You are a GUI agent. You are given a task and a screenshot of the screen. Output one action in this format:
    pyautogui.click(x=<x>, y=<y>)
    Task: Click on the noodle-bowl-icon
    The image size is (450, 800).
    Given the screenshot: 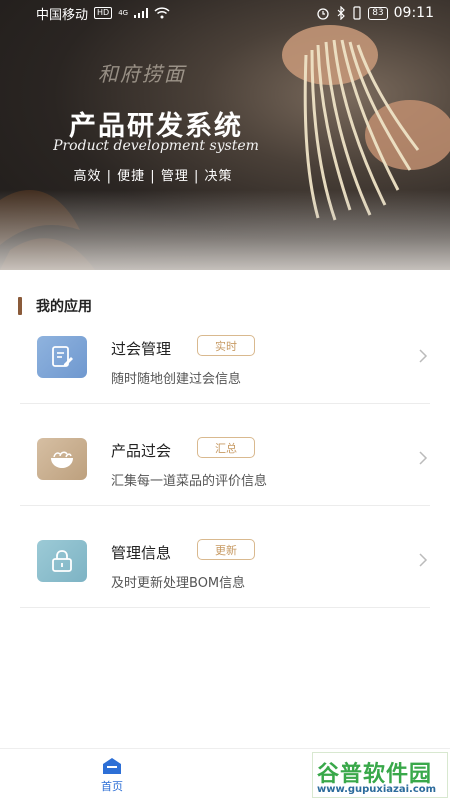 What is the action you would take?
    pyautogui.click(x=62, y=459)
    